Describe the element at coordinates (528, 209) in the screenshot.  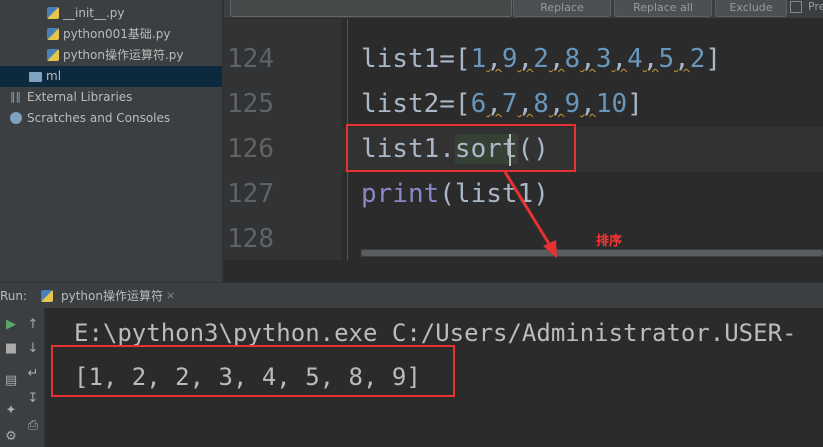
I see `arrow-shaft` at that location.